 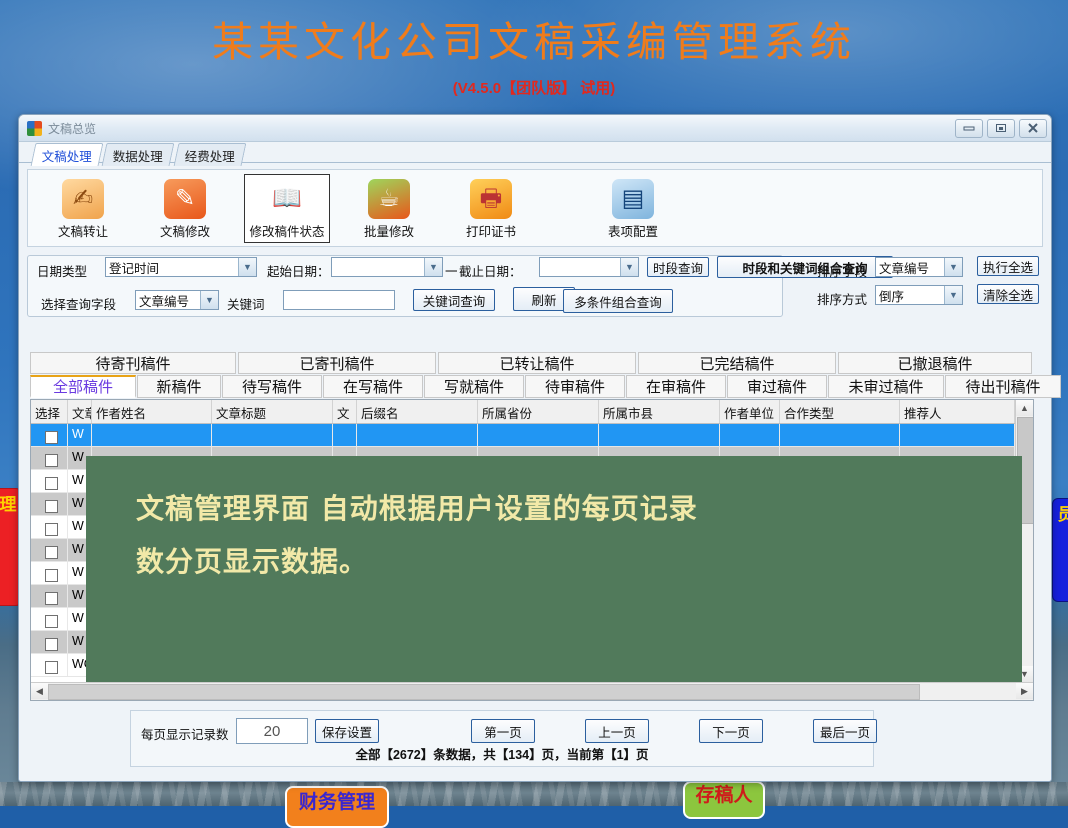 What do you see at coordinates (272, 411) in the screenshot?
I see `table-column-header: 文章标题` at bounding box center [272, 411].